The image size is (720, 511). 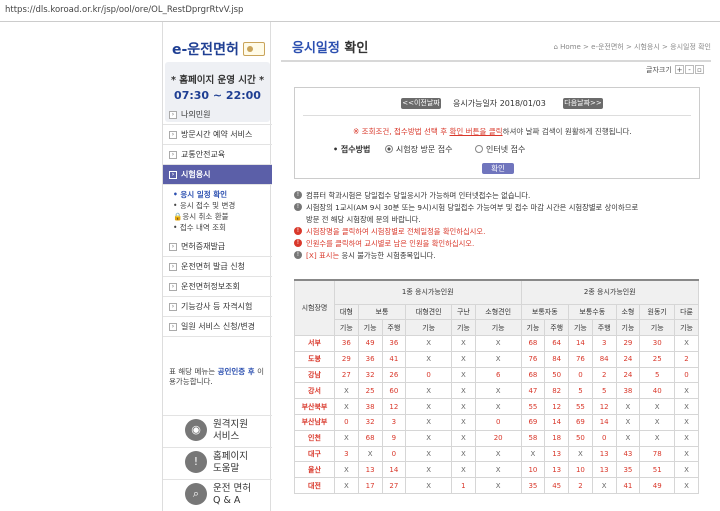 I want to click on capacity-link: 64, so click(x=557, y=343).